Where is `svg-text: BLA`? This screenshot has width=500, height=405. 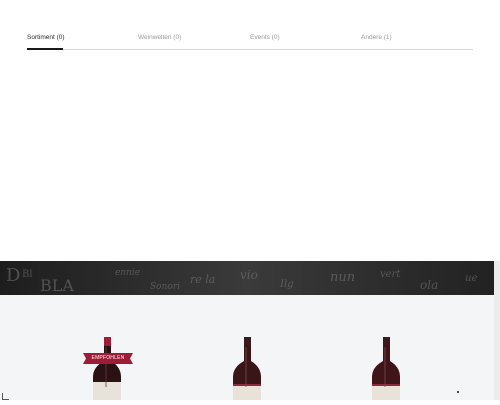 svg-text: BLA is located at coordinates (57, 285).